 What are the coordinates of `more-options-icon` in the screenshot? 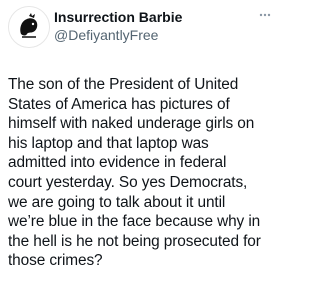 It's located at (265, 15).